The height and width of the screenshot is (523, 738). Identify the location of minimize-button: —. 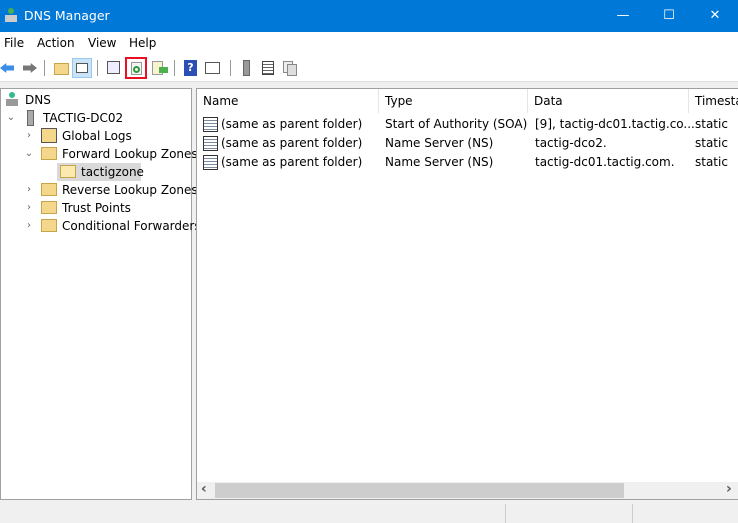
(623, 16).